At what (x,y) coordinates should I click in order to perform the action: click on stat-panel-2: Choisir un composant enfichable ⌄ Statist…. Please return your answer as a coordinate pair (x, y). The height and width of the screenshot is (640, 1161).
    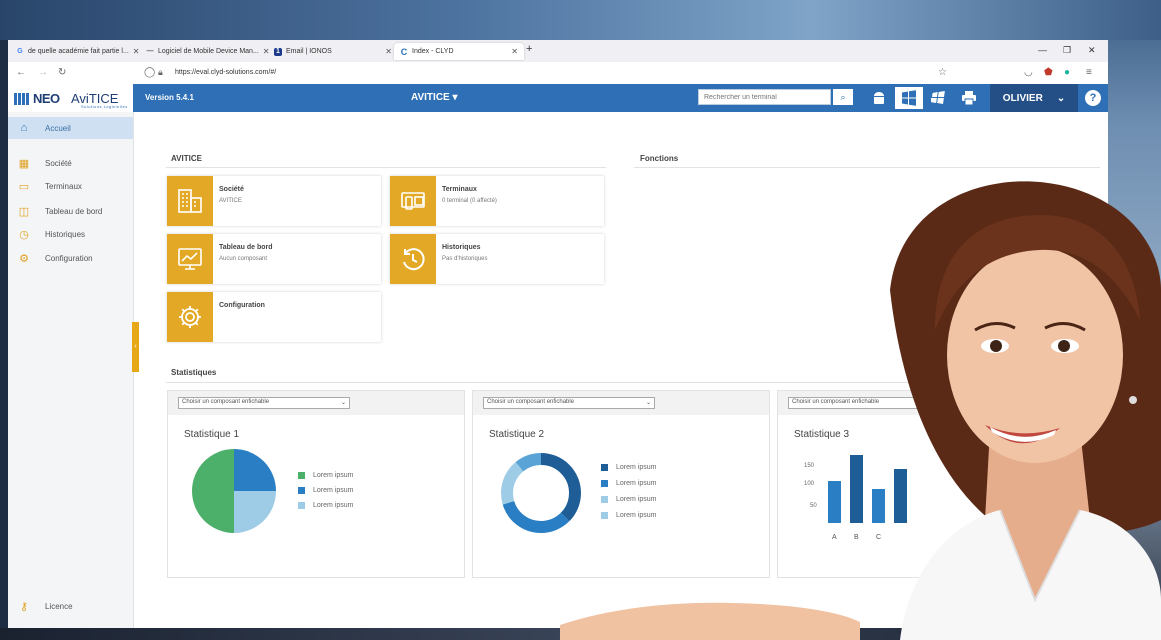
    Looking at the image, I should click on (621, 484).